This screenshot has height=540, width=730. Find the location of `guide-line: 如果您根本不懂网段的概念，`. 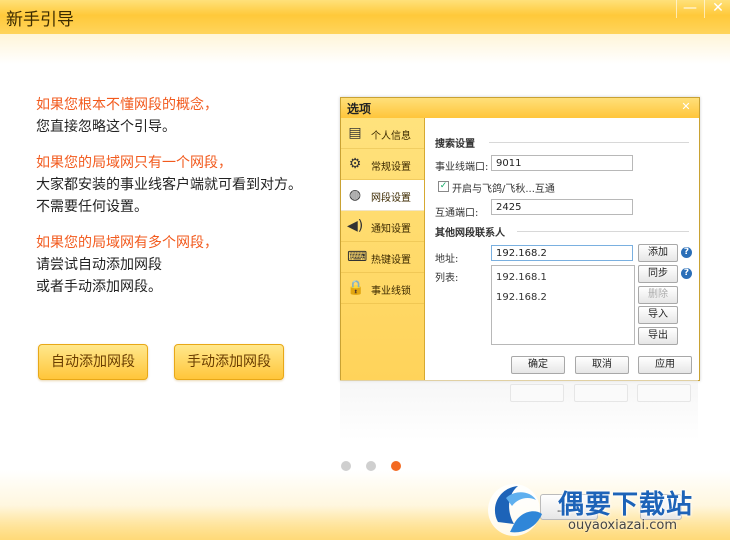

guide-line: 如果您根本不懂网段的概念， is located at coordinates (127, 105).